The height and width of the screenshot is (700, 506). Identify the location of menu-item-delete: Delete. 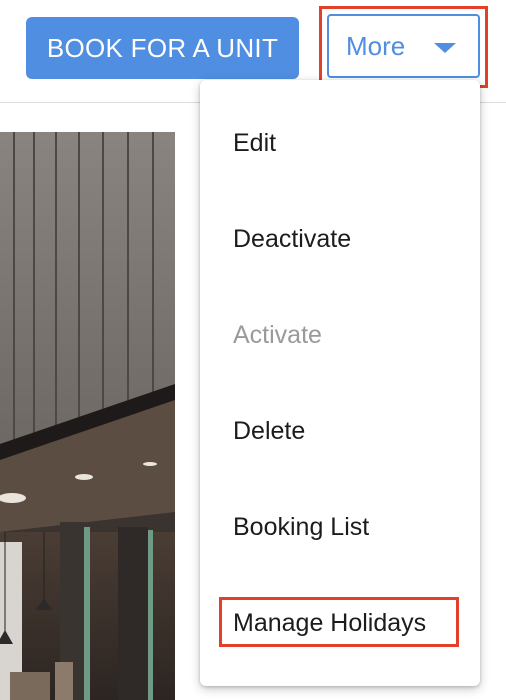
(340, 431).